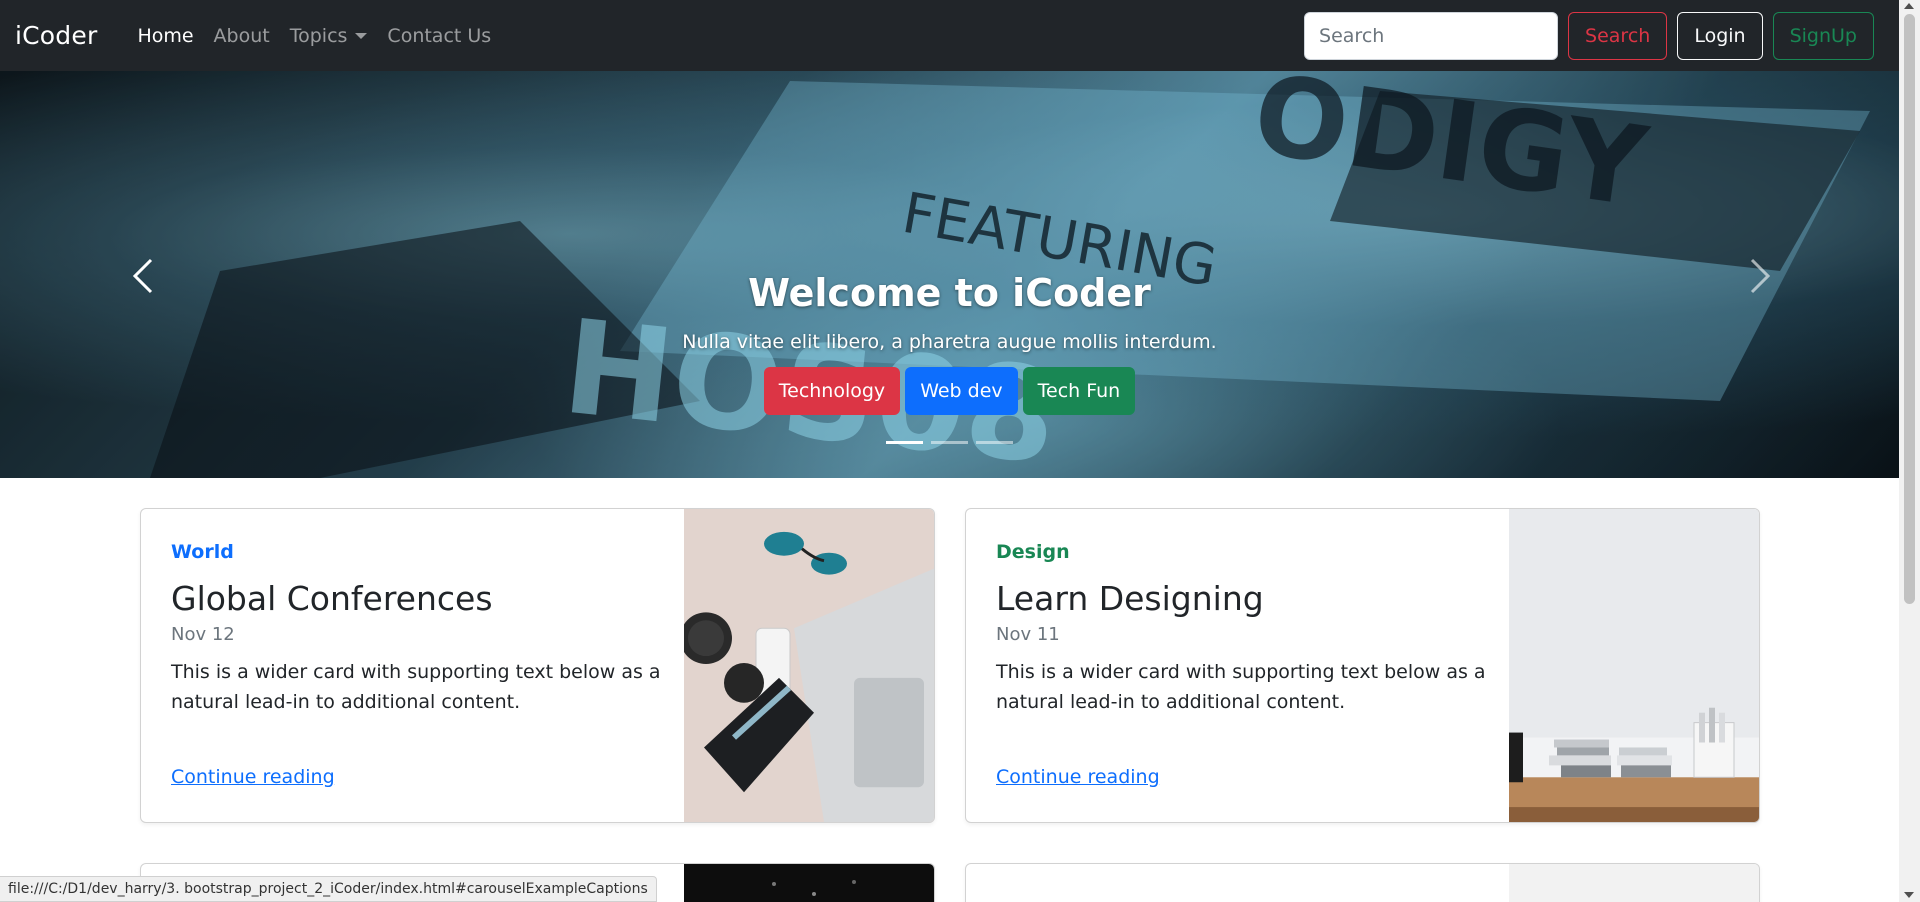 The height and width of the screenshot is (902, 1920). Describe the element at coordinates (242, 36) in the screenshot. I see `nav-link-about: About` at that location.